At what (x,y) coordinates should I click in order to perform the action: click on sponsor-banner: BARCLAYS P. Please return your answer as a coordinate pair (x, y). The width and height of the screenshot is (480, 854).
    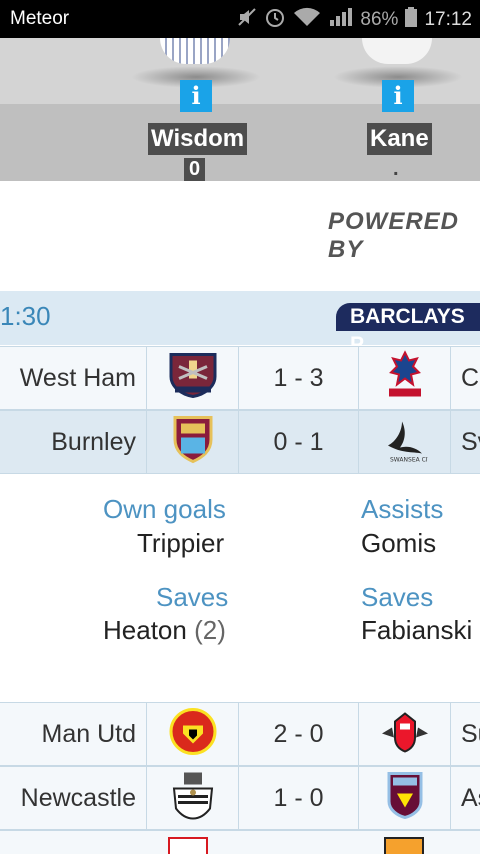
    Looking at the image, I should click on (408, 329).